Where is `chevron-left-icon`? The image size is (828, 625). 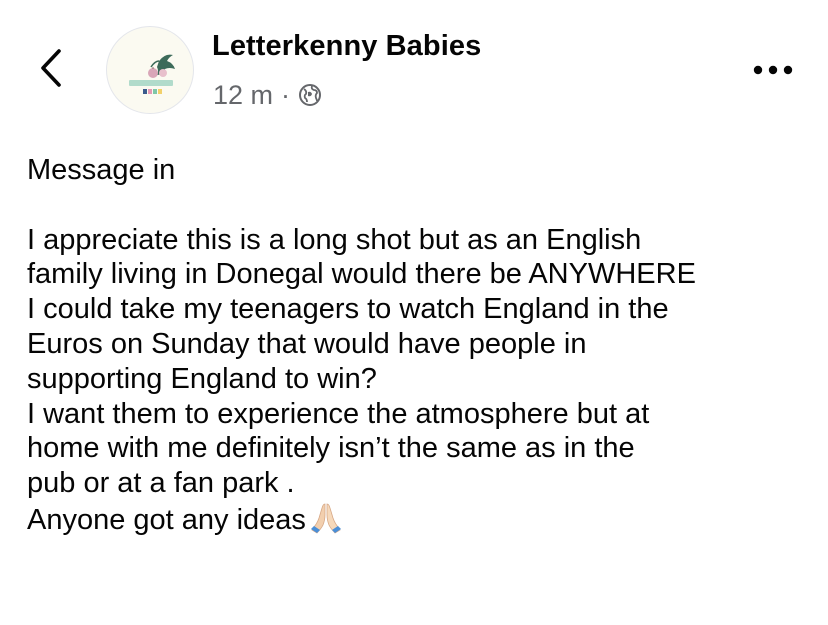
chevron-left-icon is located at coordinates (51, 68).